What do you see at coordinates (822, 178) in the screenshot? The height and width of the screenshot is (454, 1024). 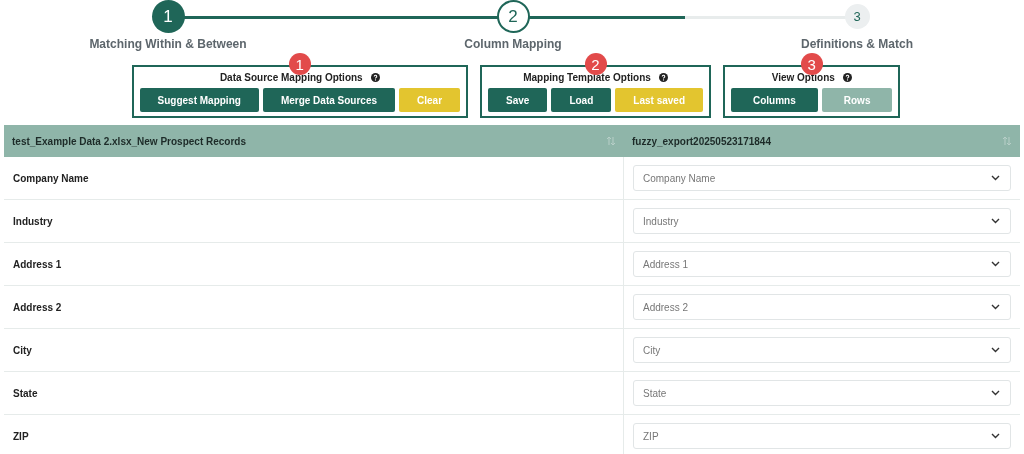 I see `mapping-select: Company Name` at bounding box center [822, 178].